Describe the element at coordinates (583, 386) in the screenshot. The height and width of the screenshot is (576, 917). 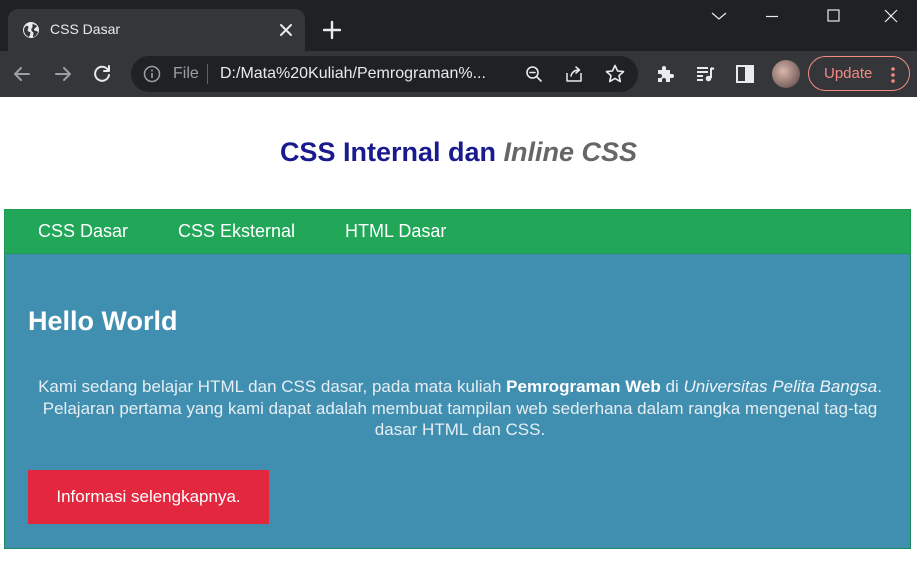
I see `para-bold-course: Pemrograman Web` at that location.